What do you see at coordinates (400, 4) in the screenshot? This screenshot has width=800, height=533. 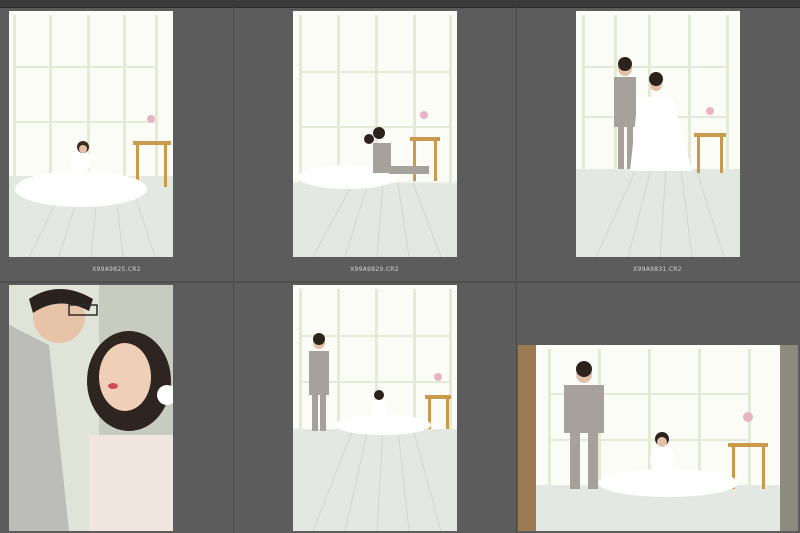 I see `top-toolbar-strip` at bounding box center [400, 4].